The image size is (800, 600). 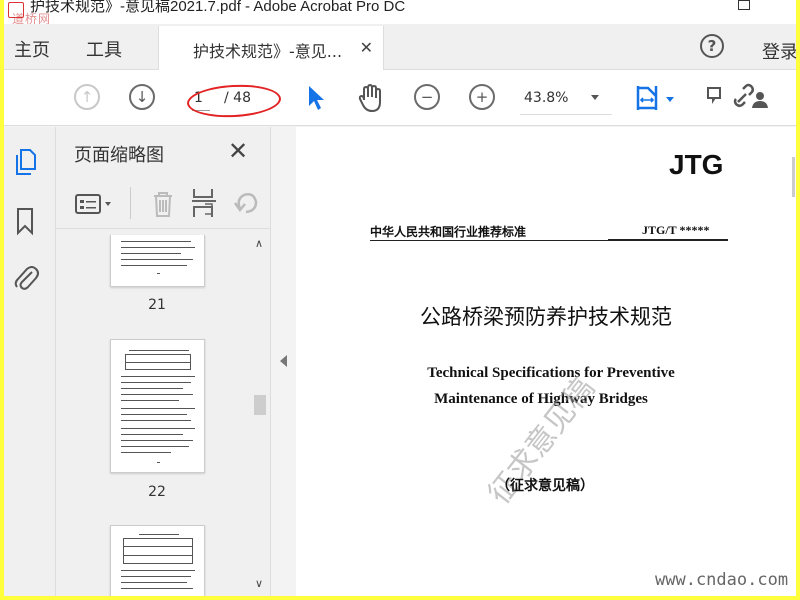 I want to click on thumbnail-options-icon, so click(x=95, y=204).